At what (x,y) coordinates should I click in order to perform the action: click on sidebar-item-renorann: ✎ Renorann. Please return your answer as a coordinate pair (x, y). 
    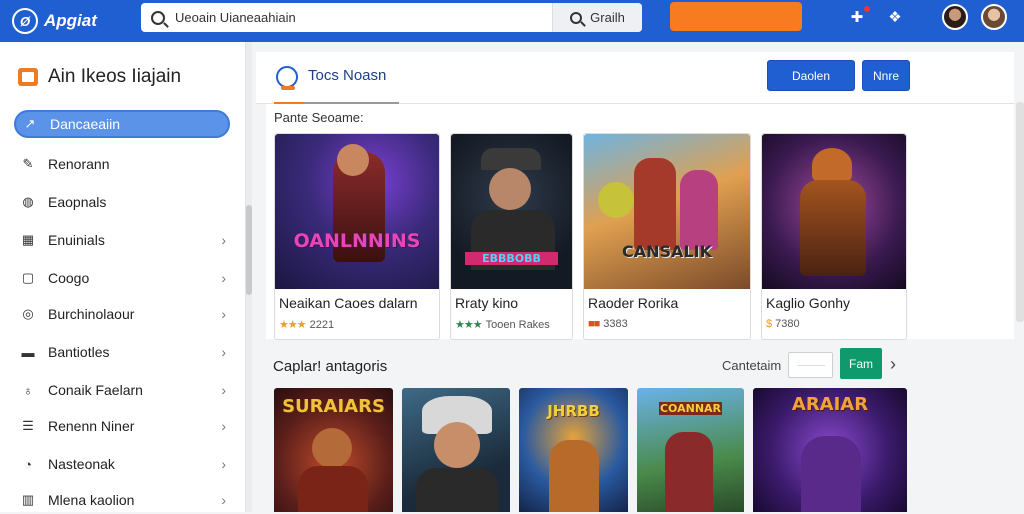
    Looking at the image, I should click on (122, 164).